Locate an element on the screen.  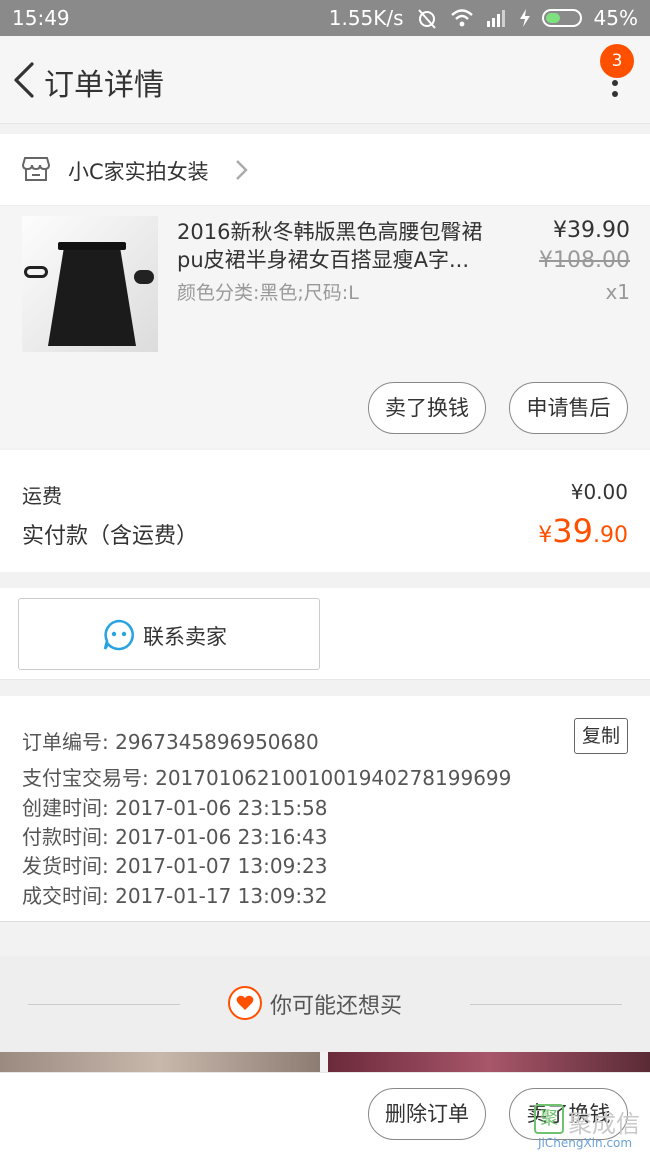
sunglasses-shape is located at coordinates (36, 272).